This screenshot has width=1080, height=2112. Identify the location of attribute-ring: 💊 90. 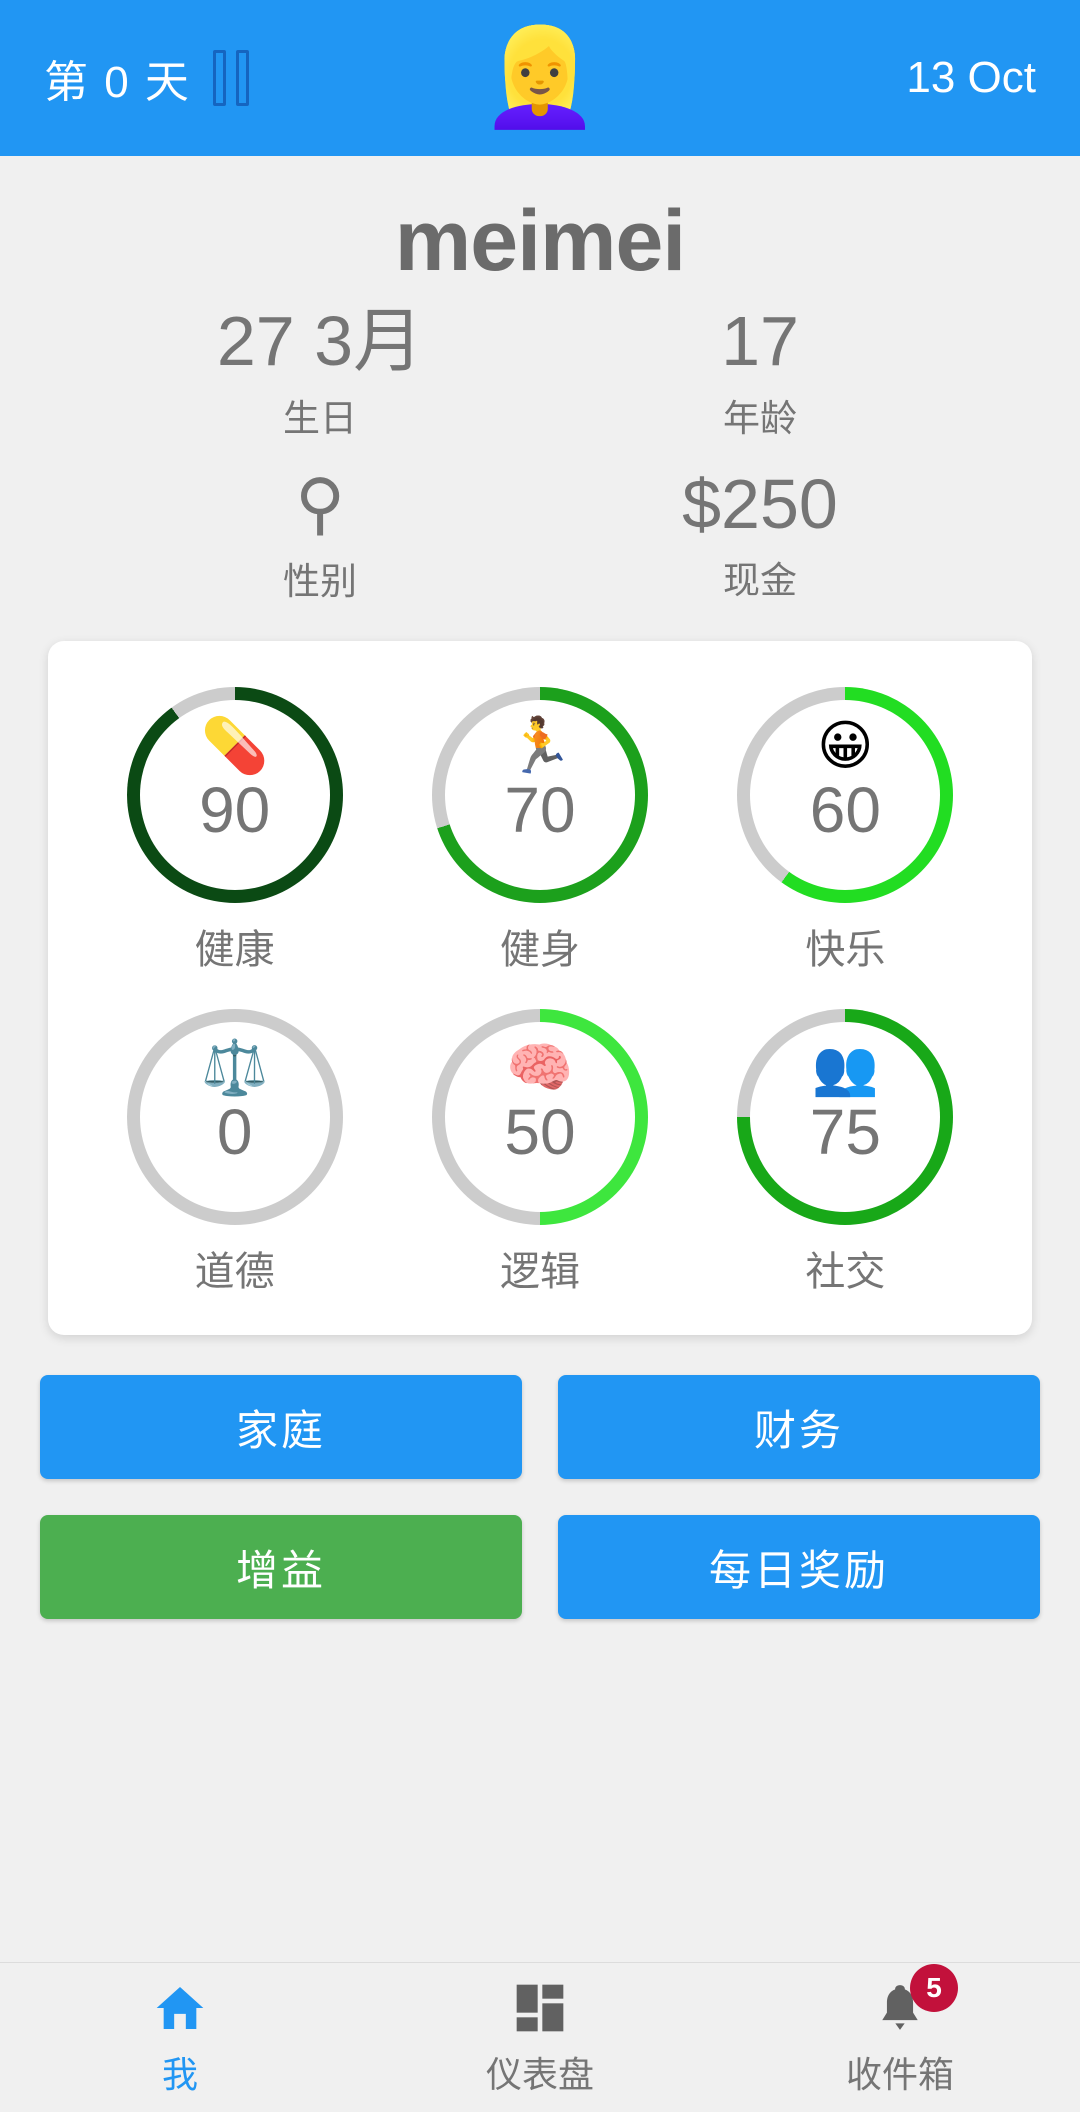
(234, 795).